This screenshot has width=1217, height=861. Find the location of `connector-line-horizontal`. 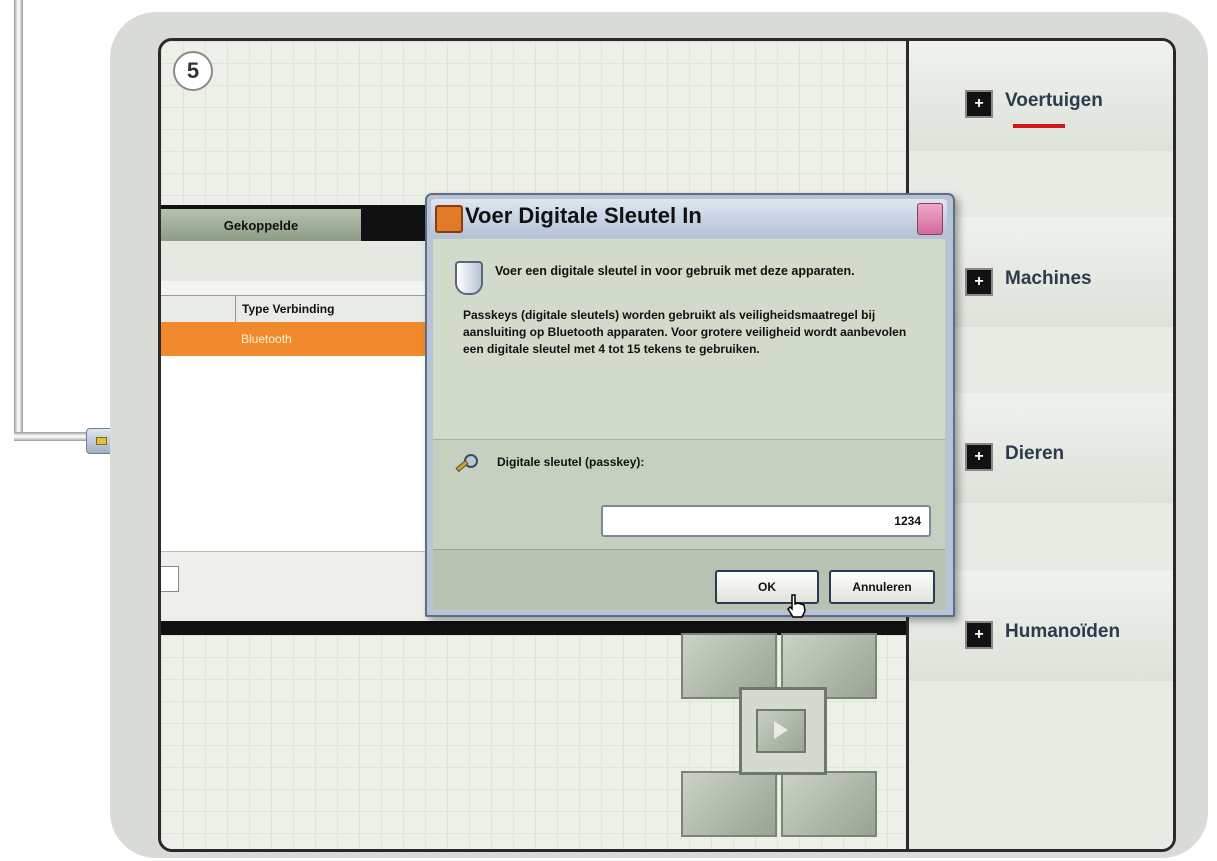

connector-line-horizontal is located at coordinates (55, 436).